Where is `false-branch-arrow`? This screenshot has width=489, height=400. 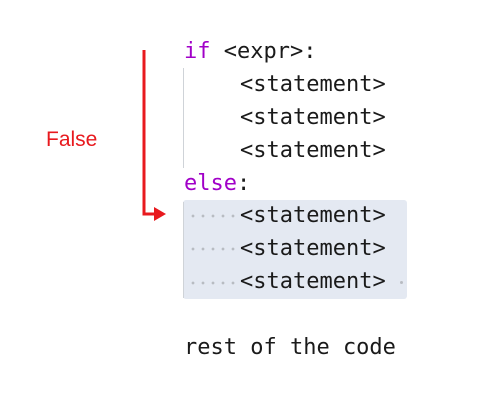
false-branch-arrow is located at coordinates (154, 135).